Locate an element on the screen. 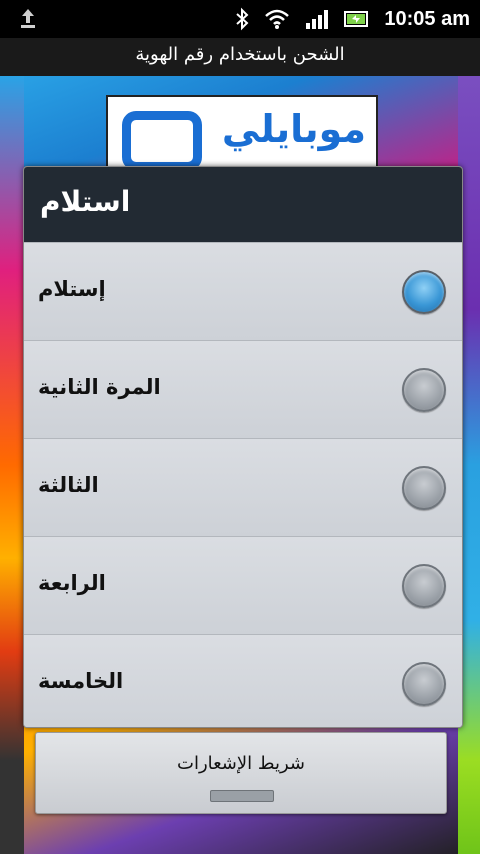 This screenshot has width=480, height=854. option-label: الثالثة is located at coordinates (68, 485).